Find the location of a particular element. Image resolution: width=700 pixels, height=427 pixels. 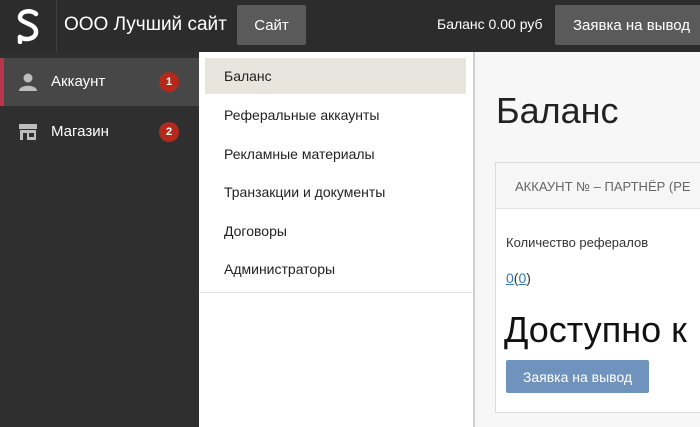

withdraw-button: Заявка на вывод is located at coordinates (577, 376).